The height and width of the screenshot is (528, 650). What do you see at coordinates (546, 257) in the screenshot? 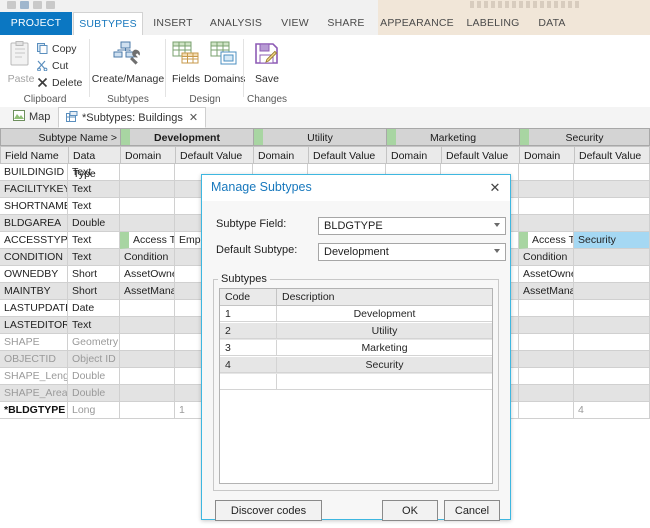
I see `cell-security-domain: Condition` at bounding box center [546, 257].